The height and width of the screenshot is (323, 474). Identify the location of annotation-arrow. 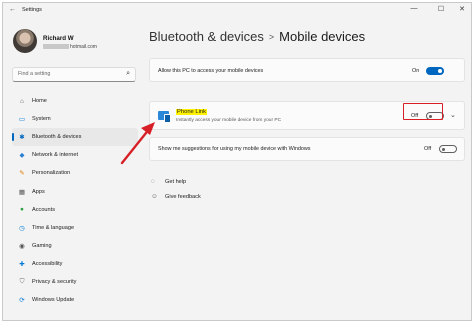
(137, 143).